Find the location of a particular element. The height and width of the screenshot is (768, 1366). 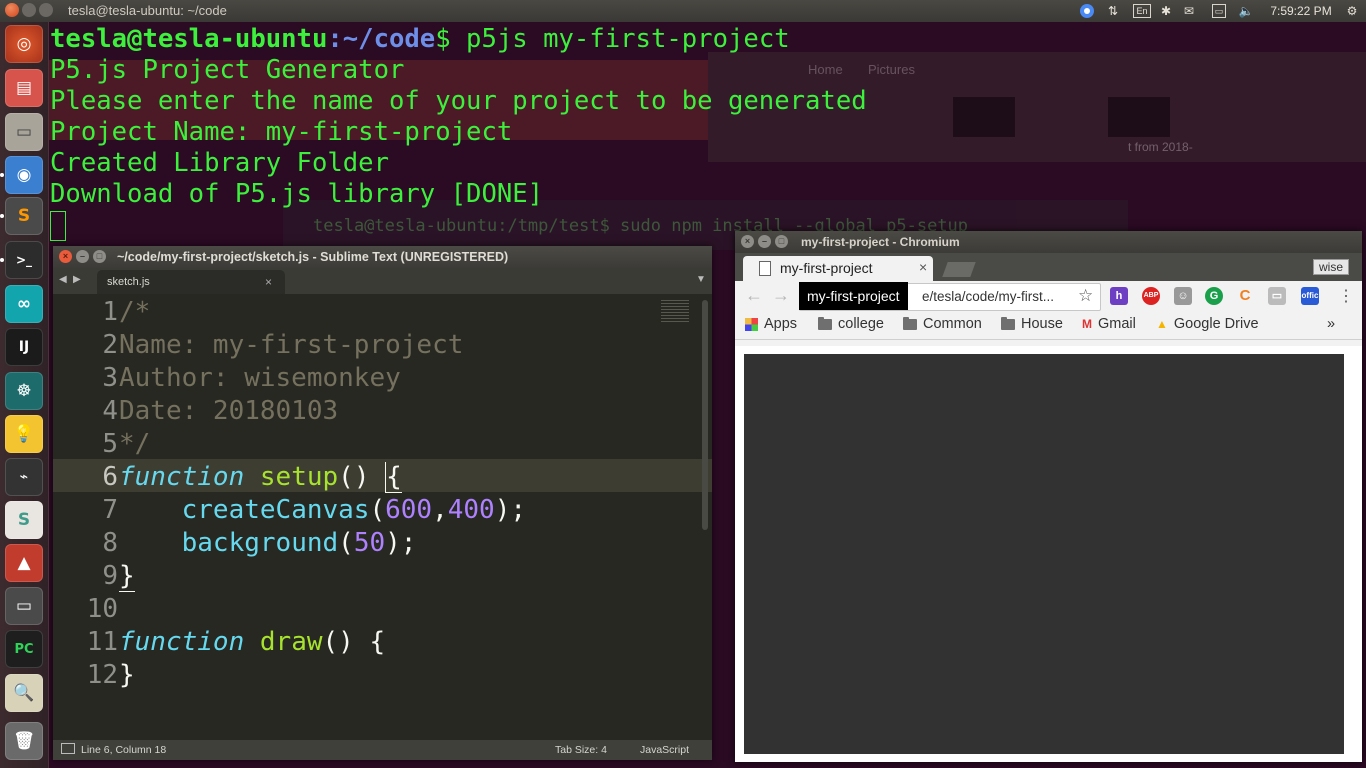

terminal-cursor-line is located at coordinates (58, 225).